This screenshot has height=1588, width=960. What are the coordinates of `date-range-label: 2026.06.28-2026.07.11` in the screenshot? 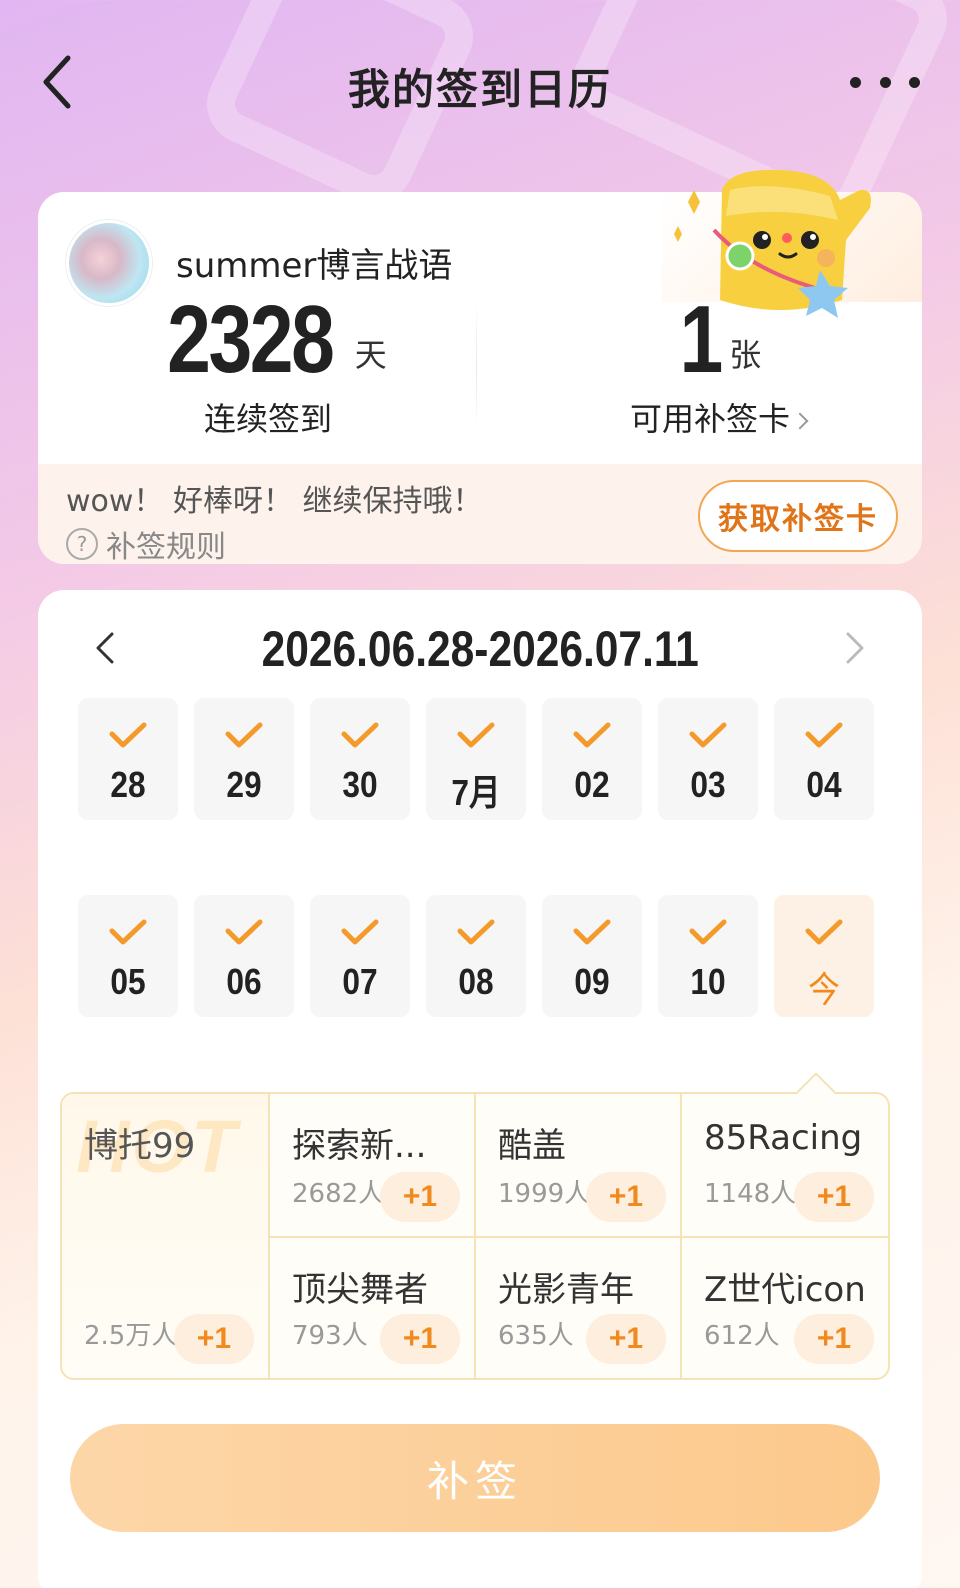 It's located at (480, 649).